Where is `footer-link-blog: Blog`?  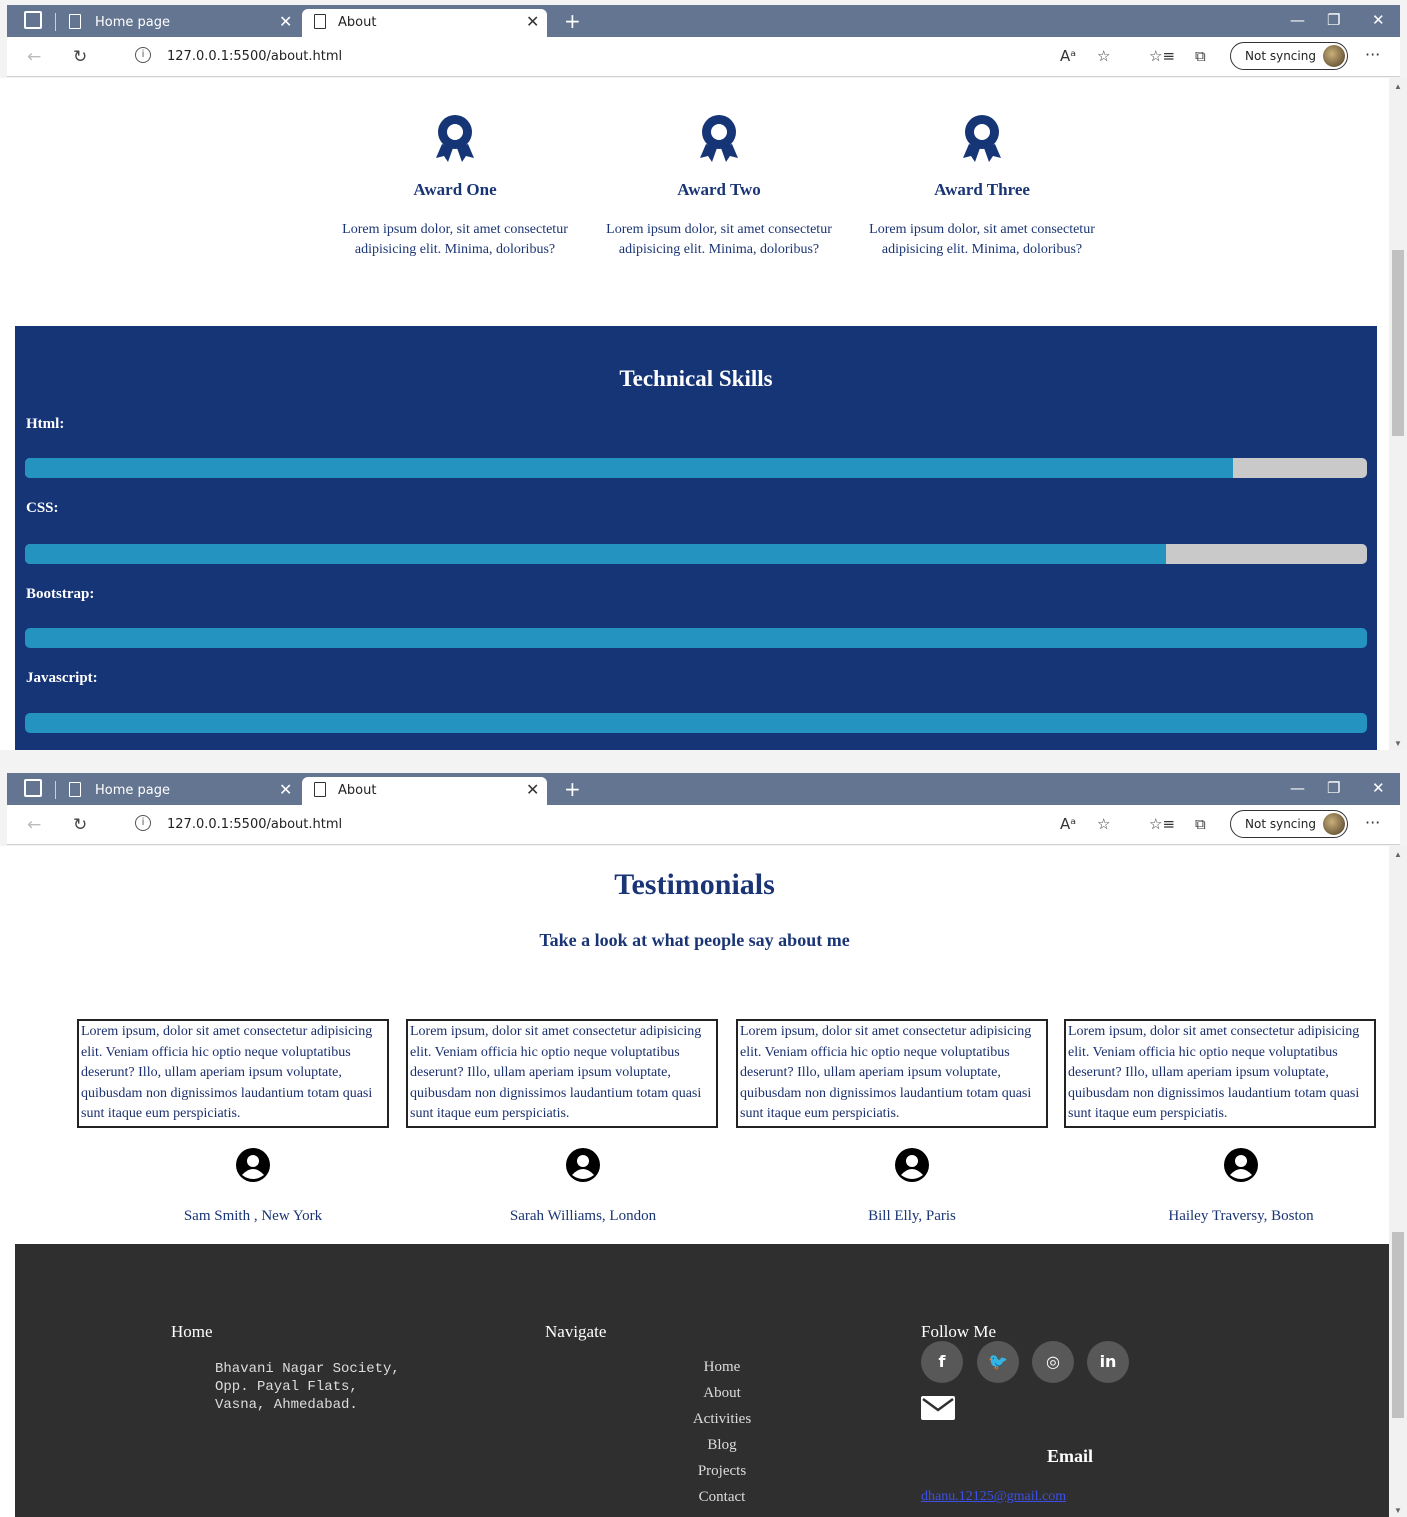
footer-link-blog: Blog is located at coordinates (722, 1445).